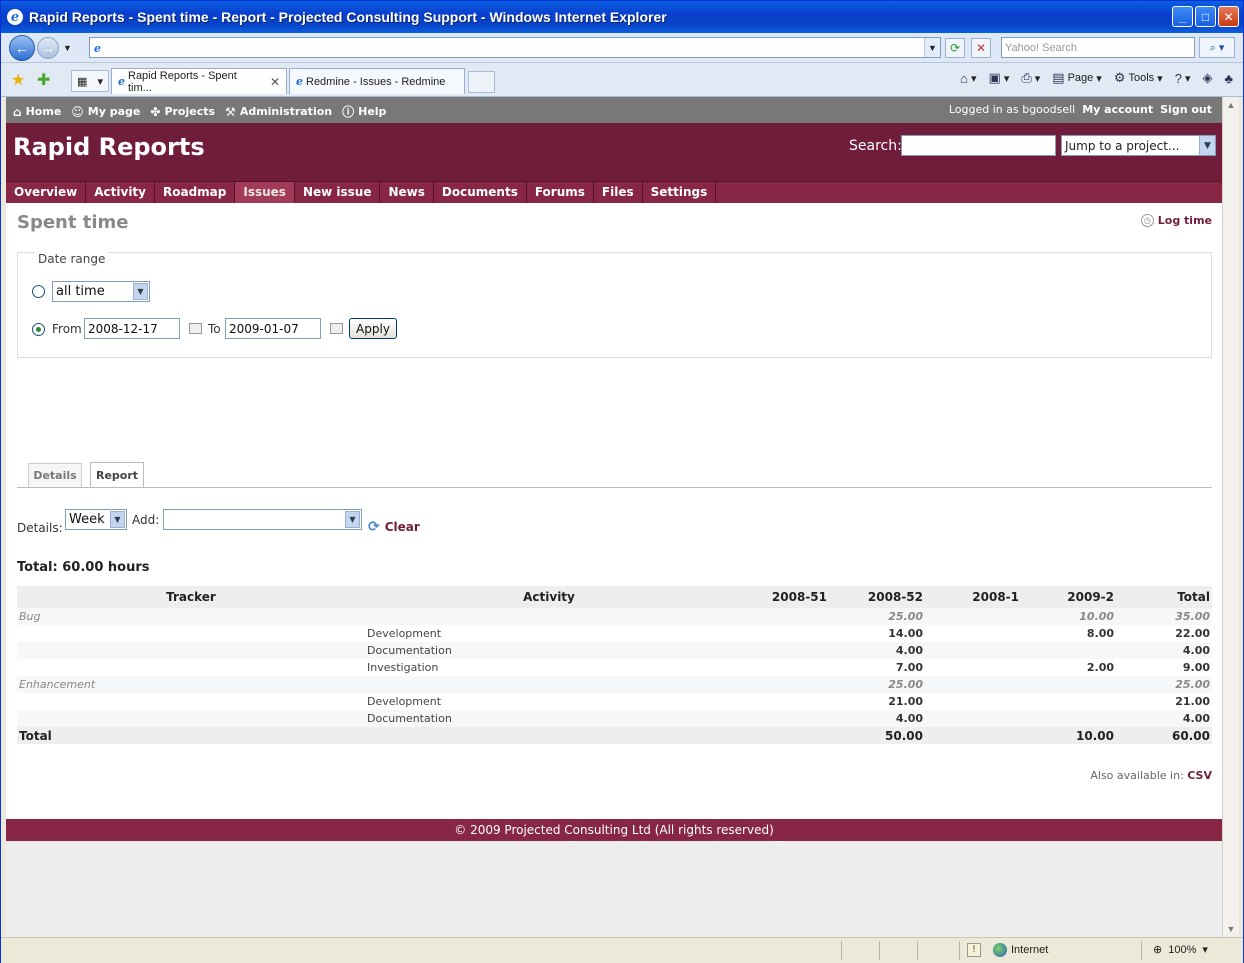 The width and height of the screenshot is (1244, 963). I want to click on apply-button: Apply, so click(373, 328).